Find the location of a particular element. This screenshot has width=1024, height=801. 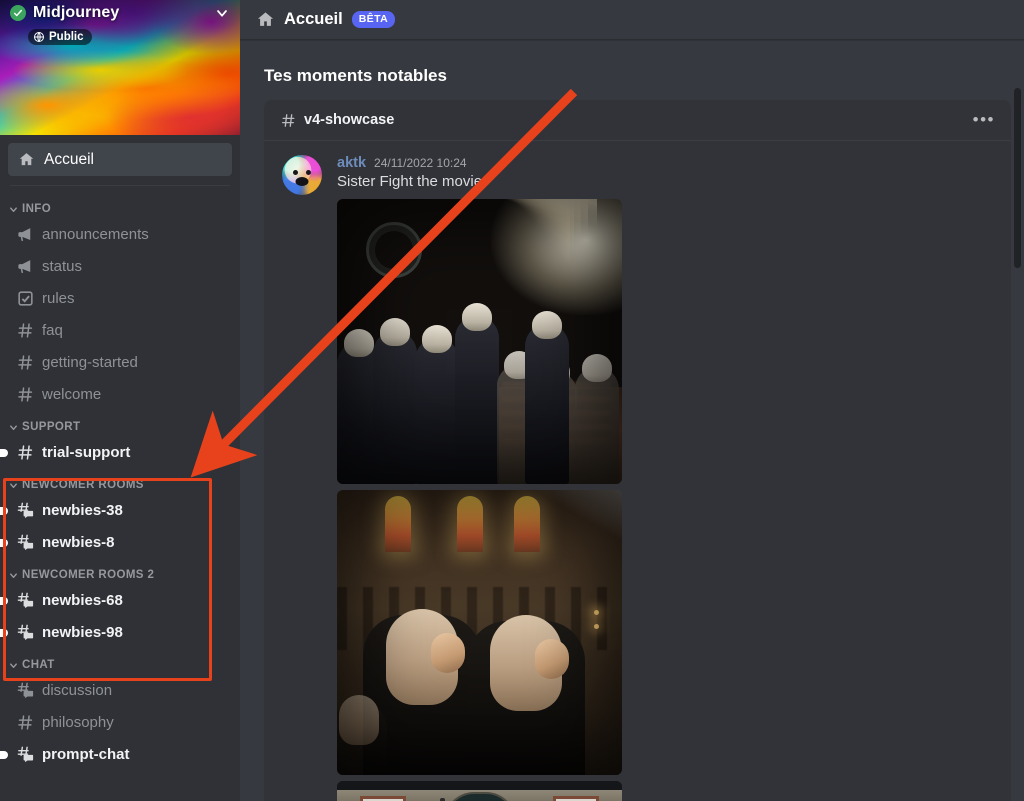

category-header-newcomer-rooms: NEWCOMER ROOMS is located at coordinates (120, 481).